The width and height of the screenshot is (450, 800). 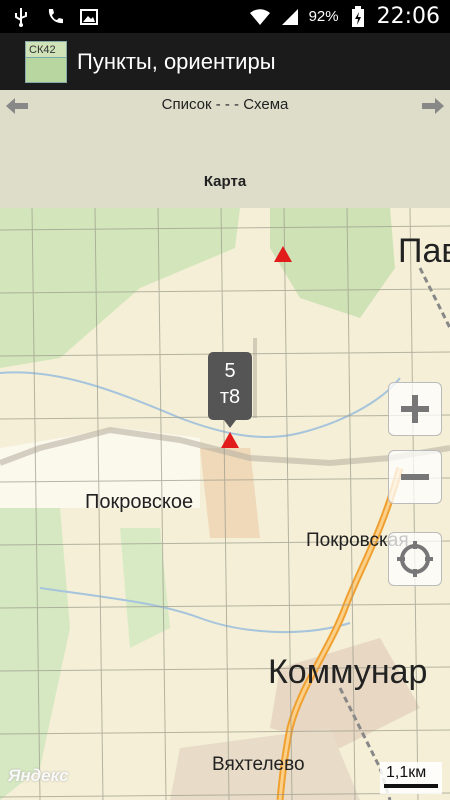 I want to click on status-bar: 92% 22:06, so click(x=225, y=16).